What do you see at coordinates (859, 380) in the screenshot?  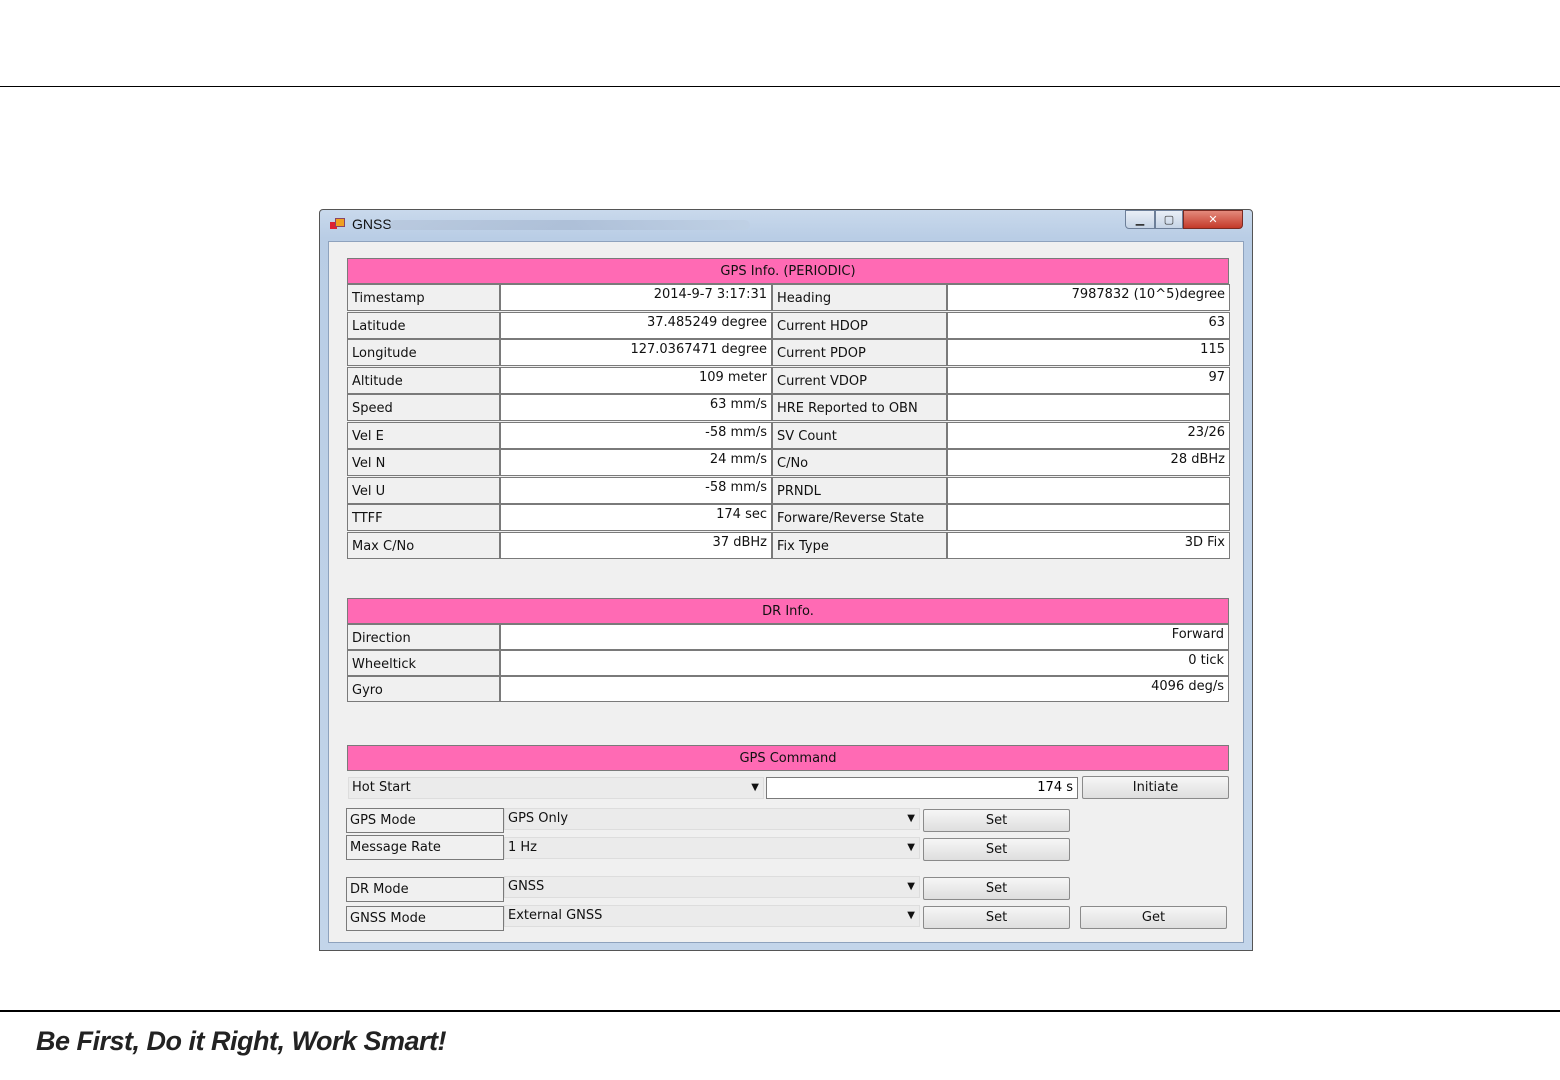 I see `gps-field-label: Current VDOP` at bounding box center [859, 380].